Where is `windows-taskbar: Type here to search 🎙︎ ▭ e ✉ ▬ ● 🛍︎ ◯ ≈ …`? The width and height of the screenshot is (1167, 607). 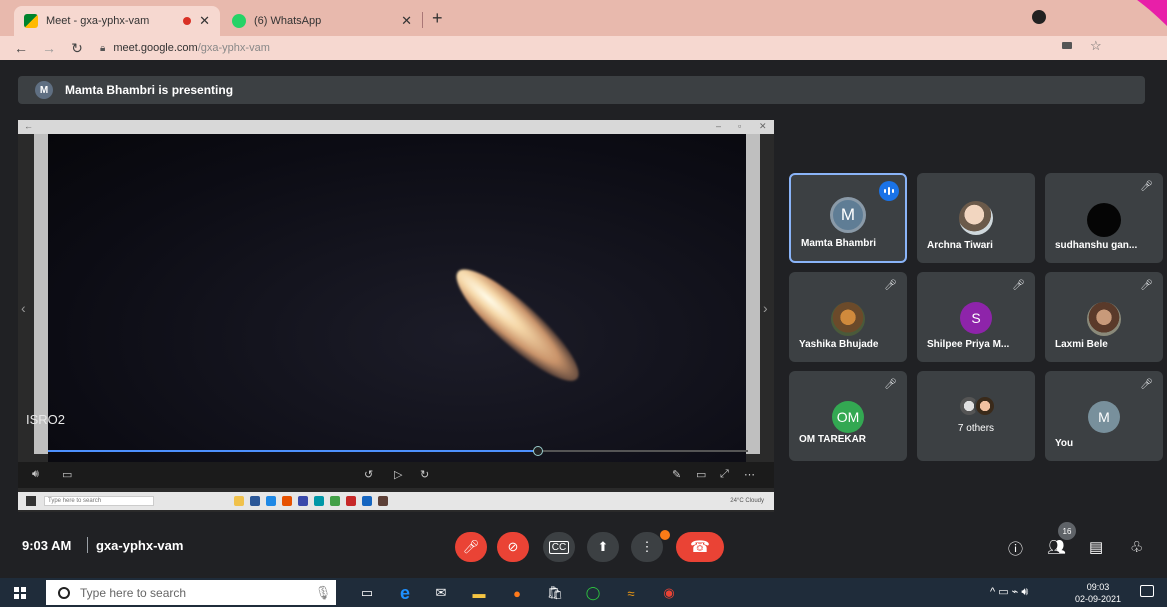 windows-taskbar: Type here to search 🎙︎ ▭ e ✉ ▬ ● 🛍︎ ◯ ≈ … is located at coordinates (583, 592).